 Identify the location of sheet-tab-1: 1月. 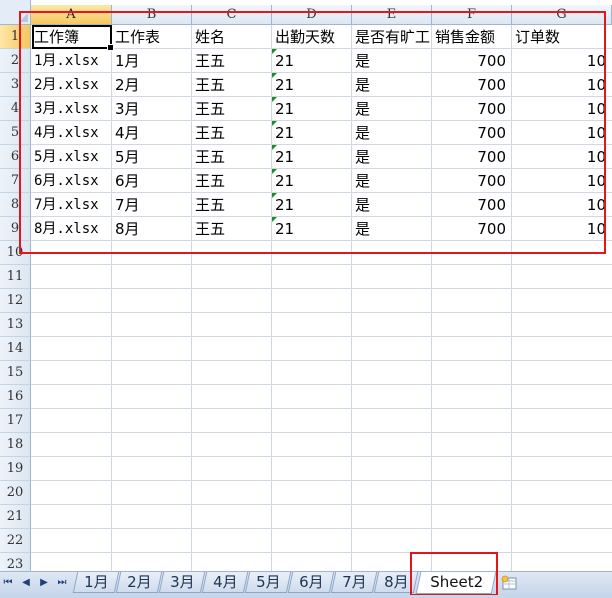
(96, 582).